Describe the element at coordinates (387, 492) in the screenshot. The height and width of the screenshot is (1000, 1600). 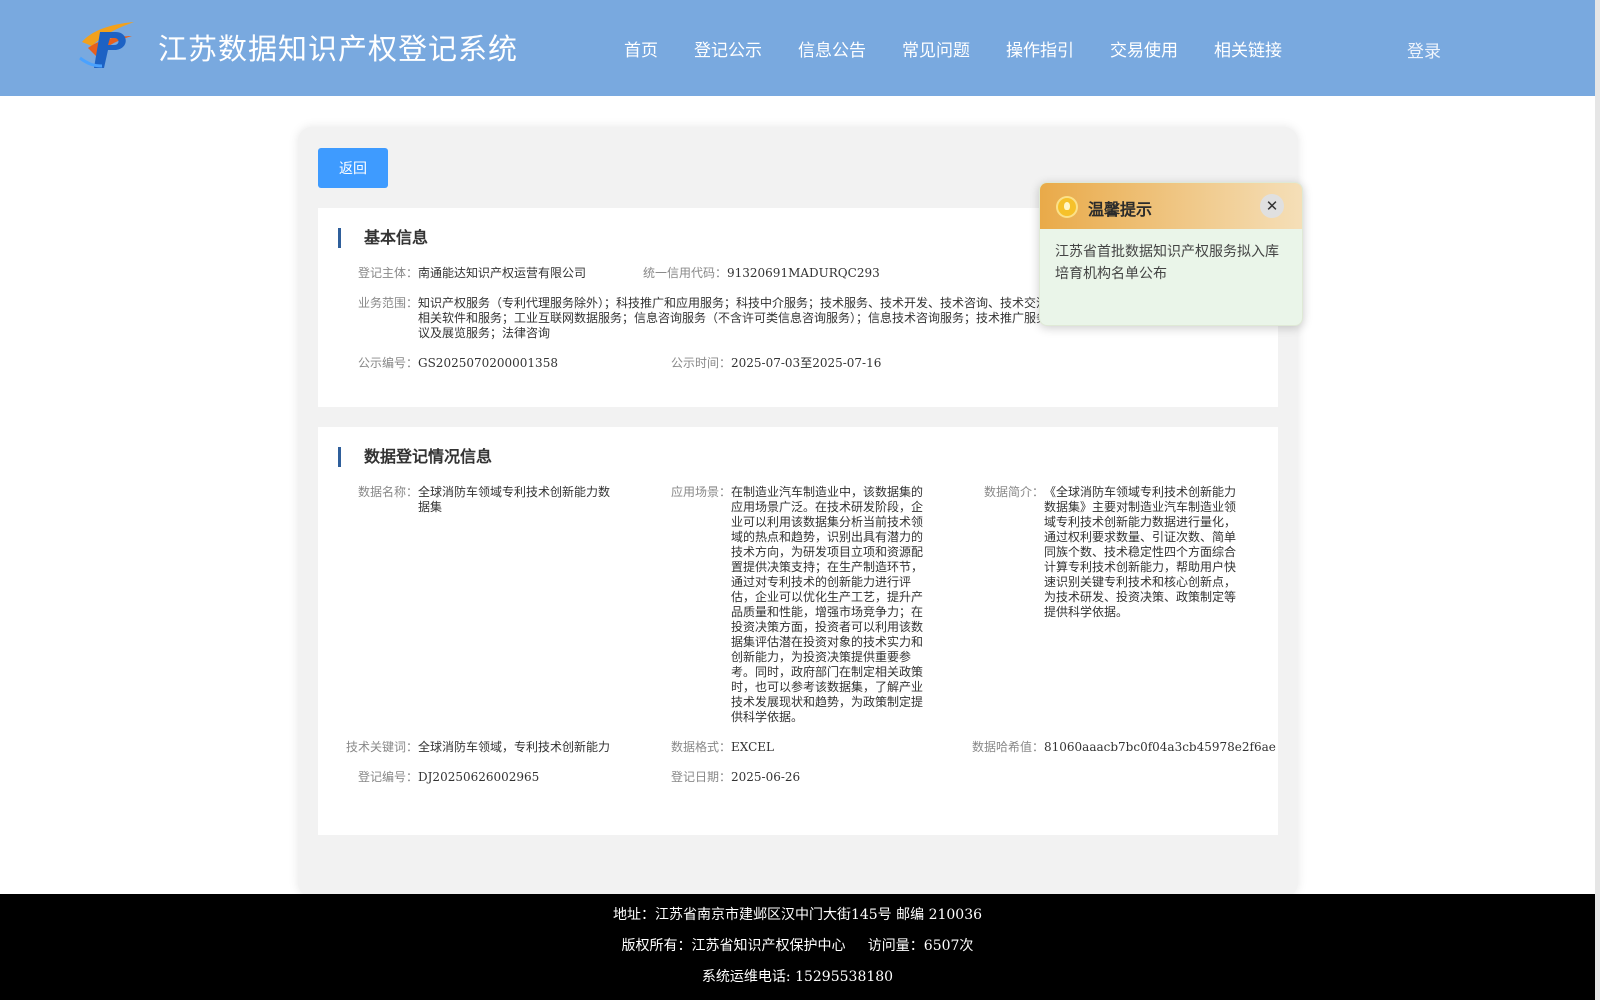
I see `label-data-name: 数据名称：` at that location.